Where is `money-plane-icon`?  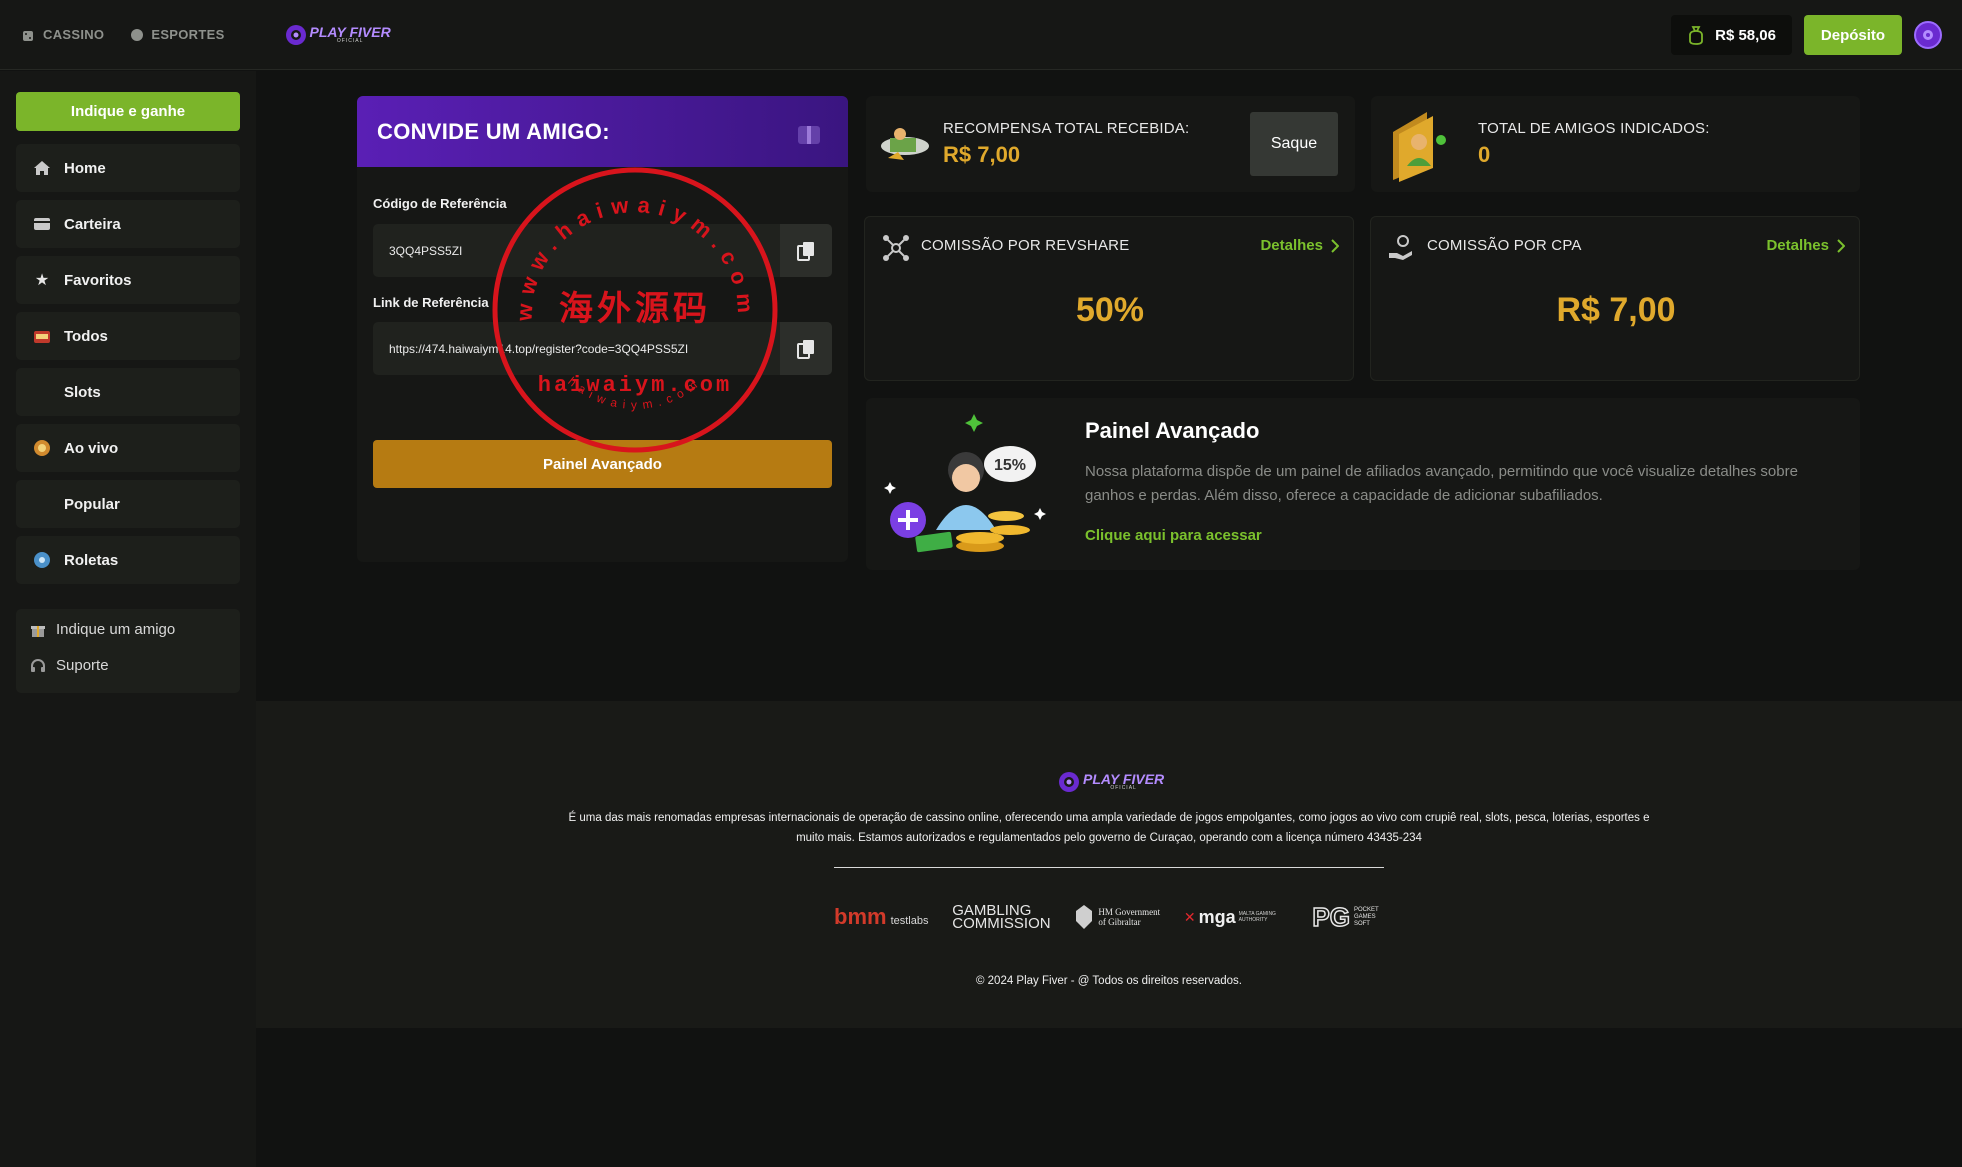 money-plane-icon is located at coordinates (905, 144).